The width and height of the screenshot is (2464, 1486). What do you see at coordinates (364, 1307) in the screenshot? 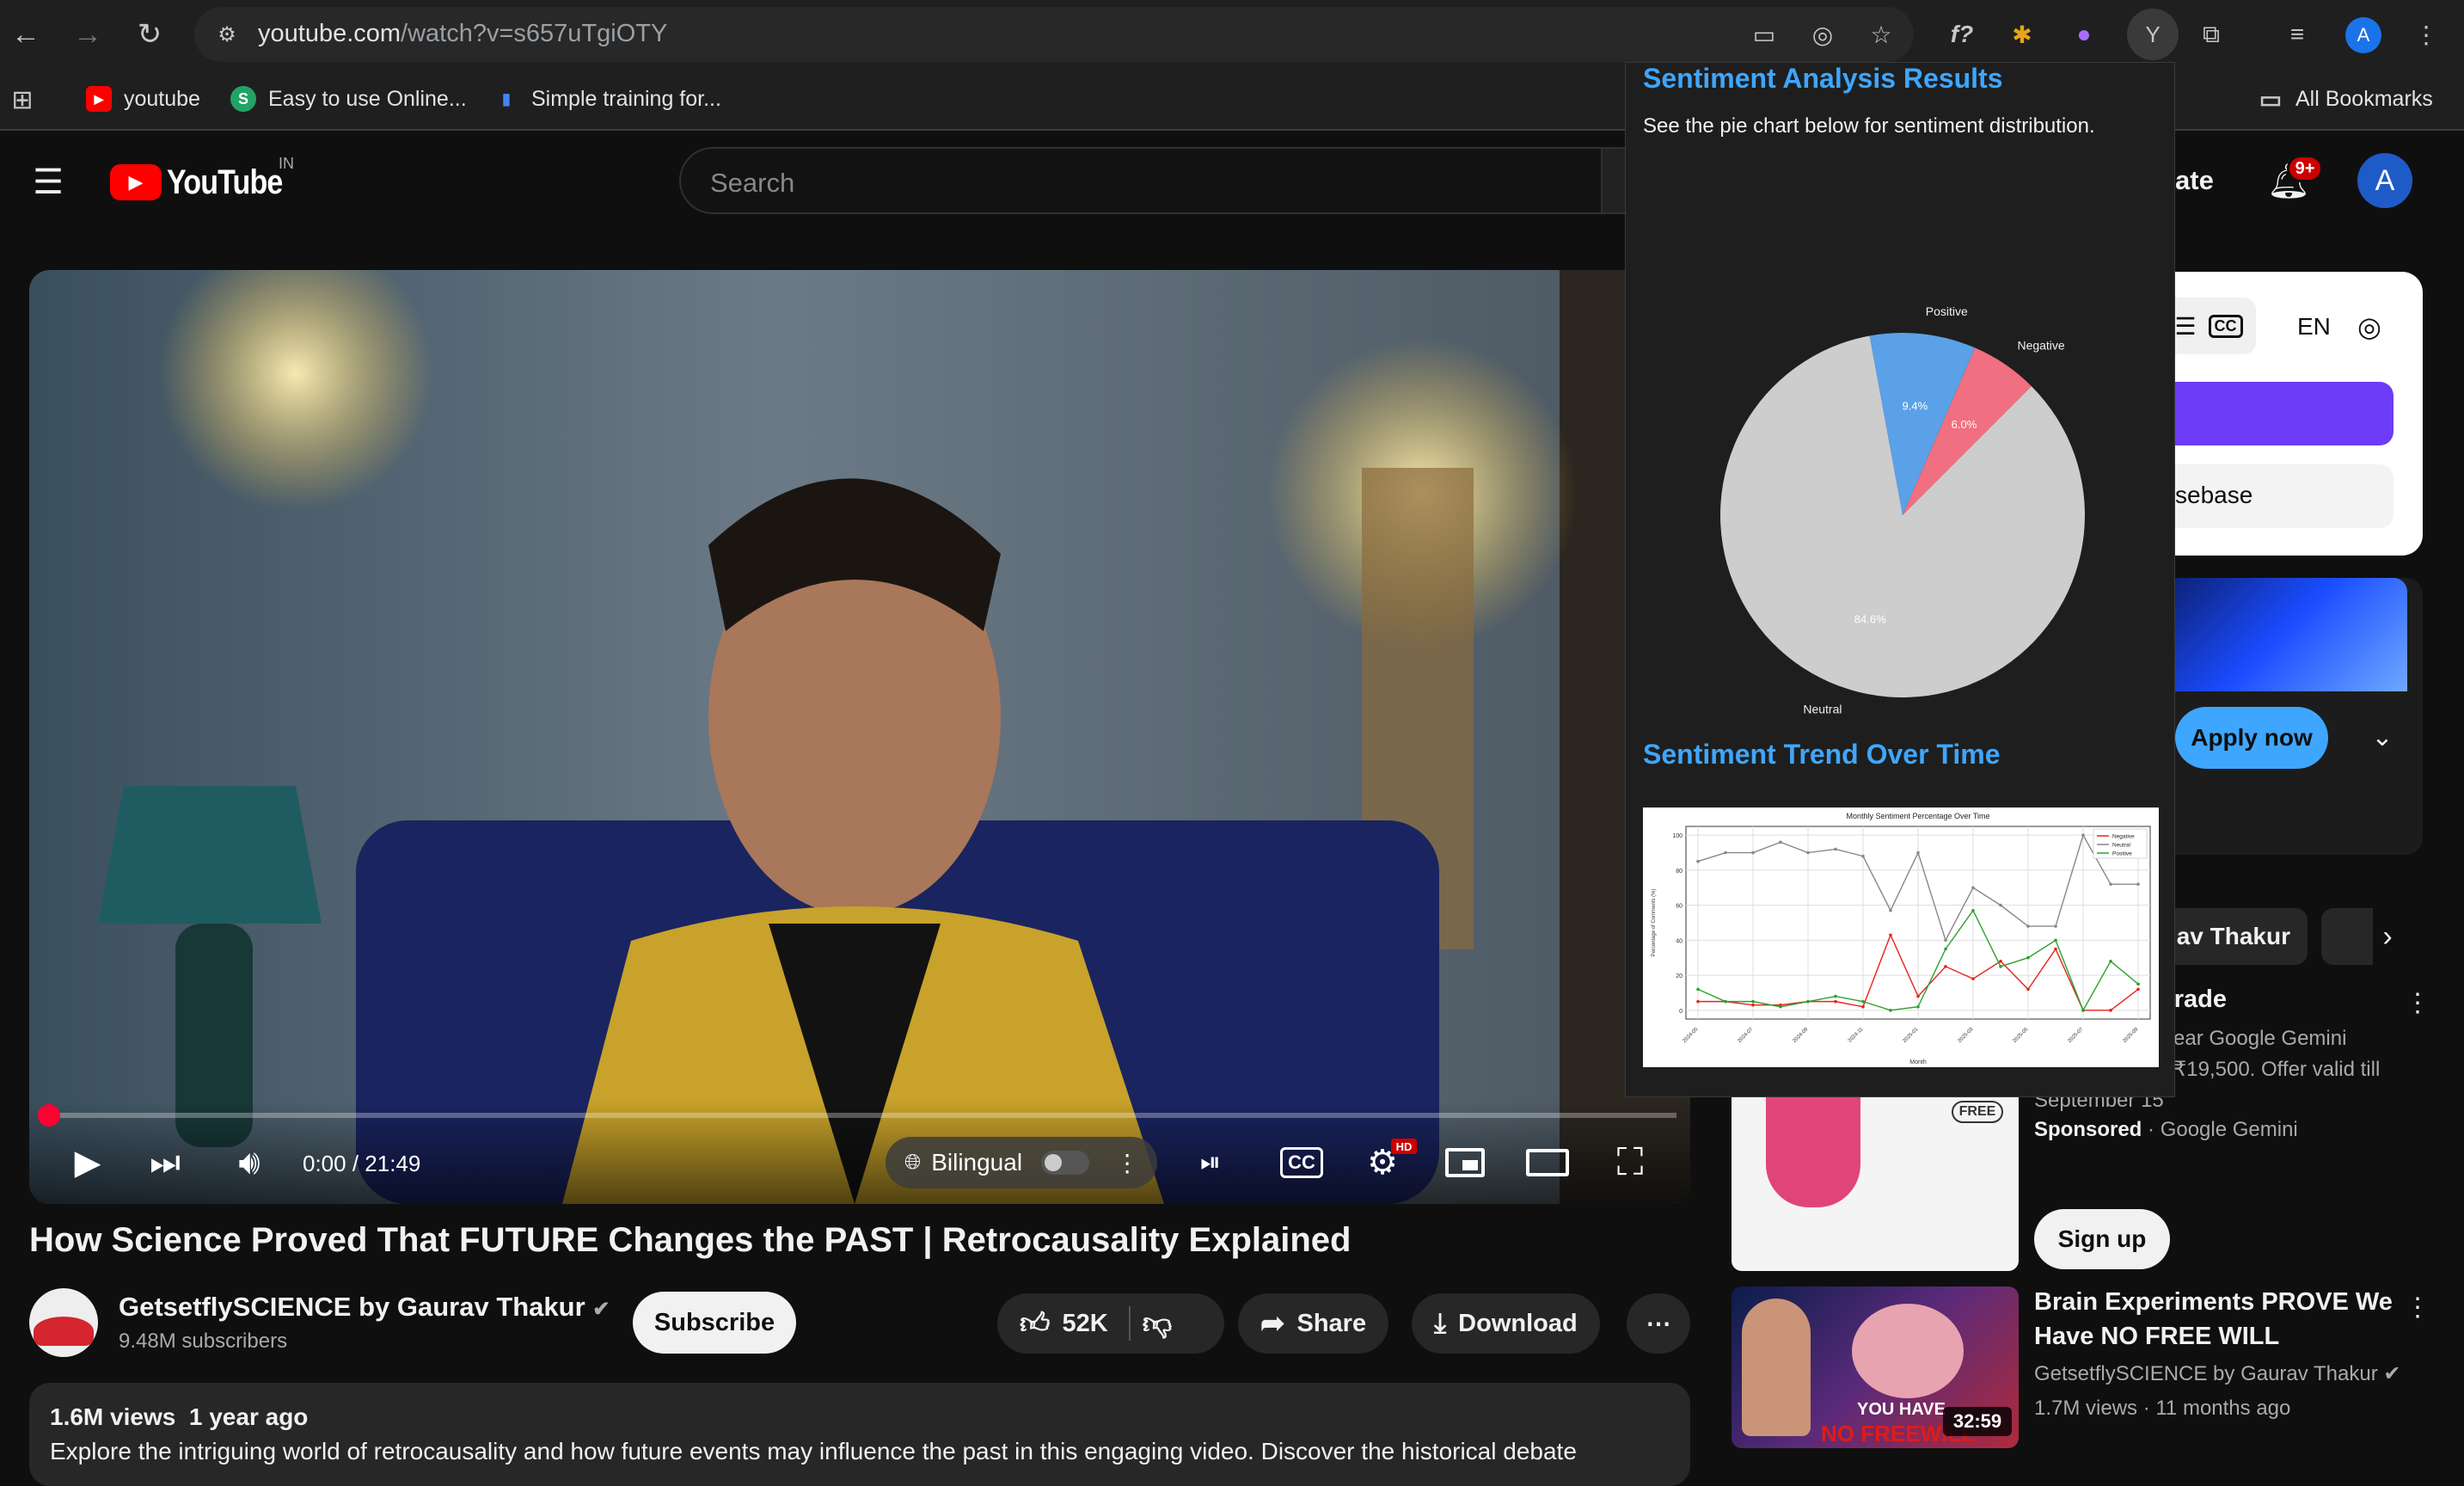
I see `channel-name: GetsetflySCIENCE by Gaurav Thakur ✔` at bounding box center [364, 1307].